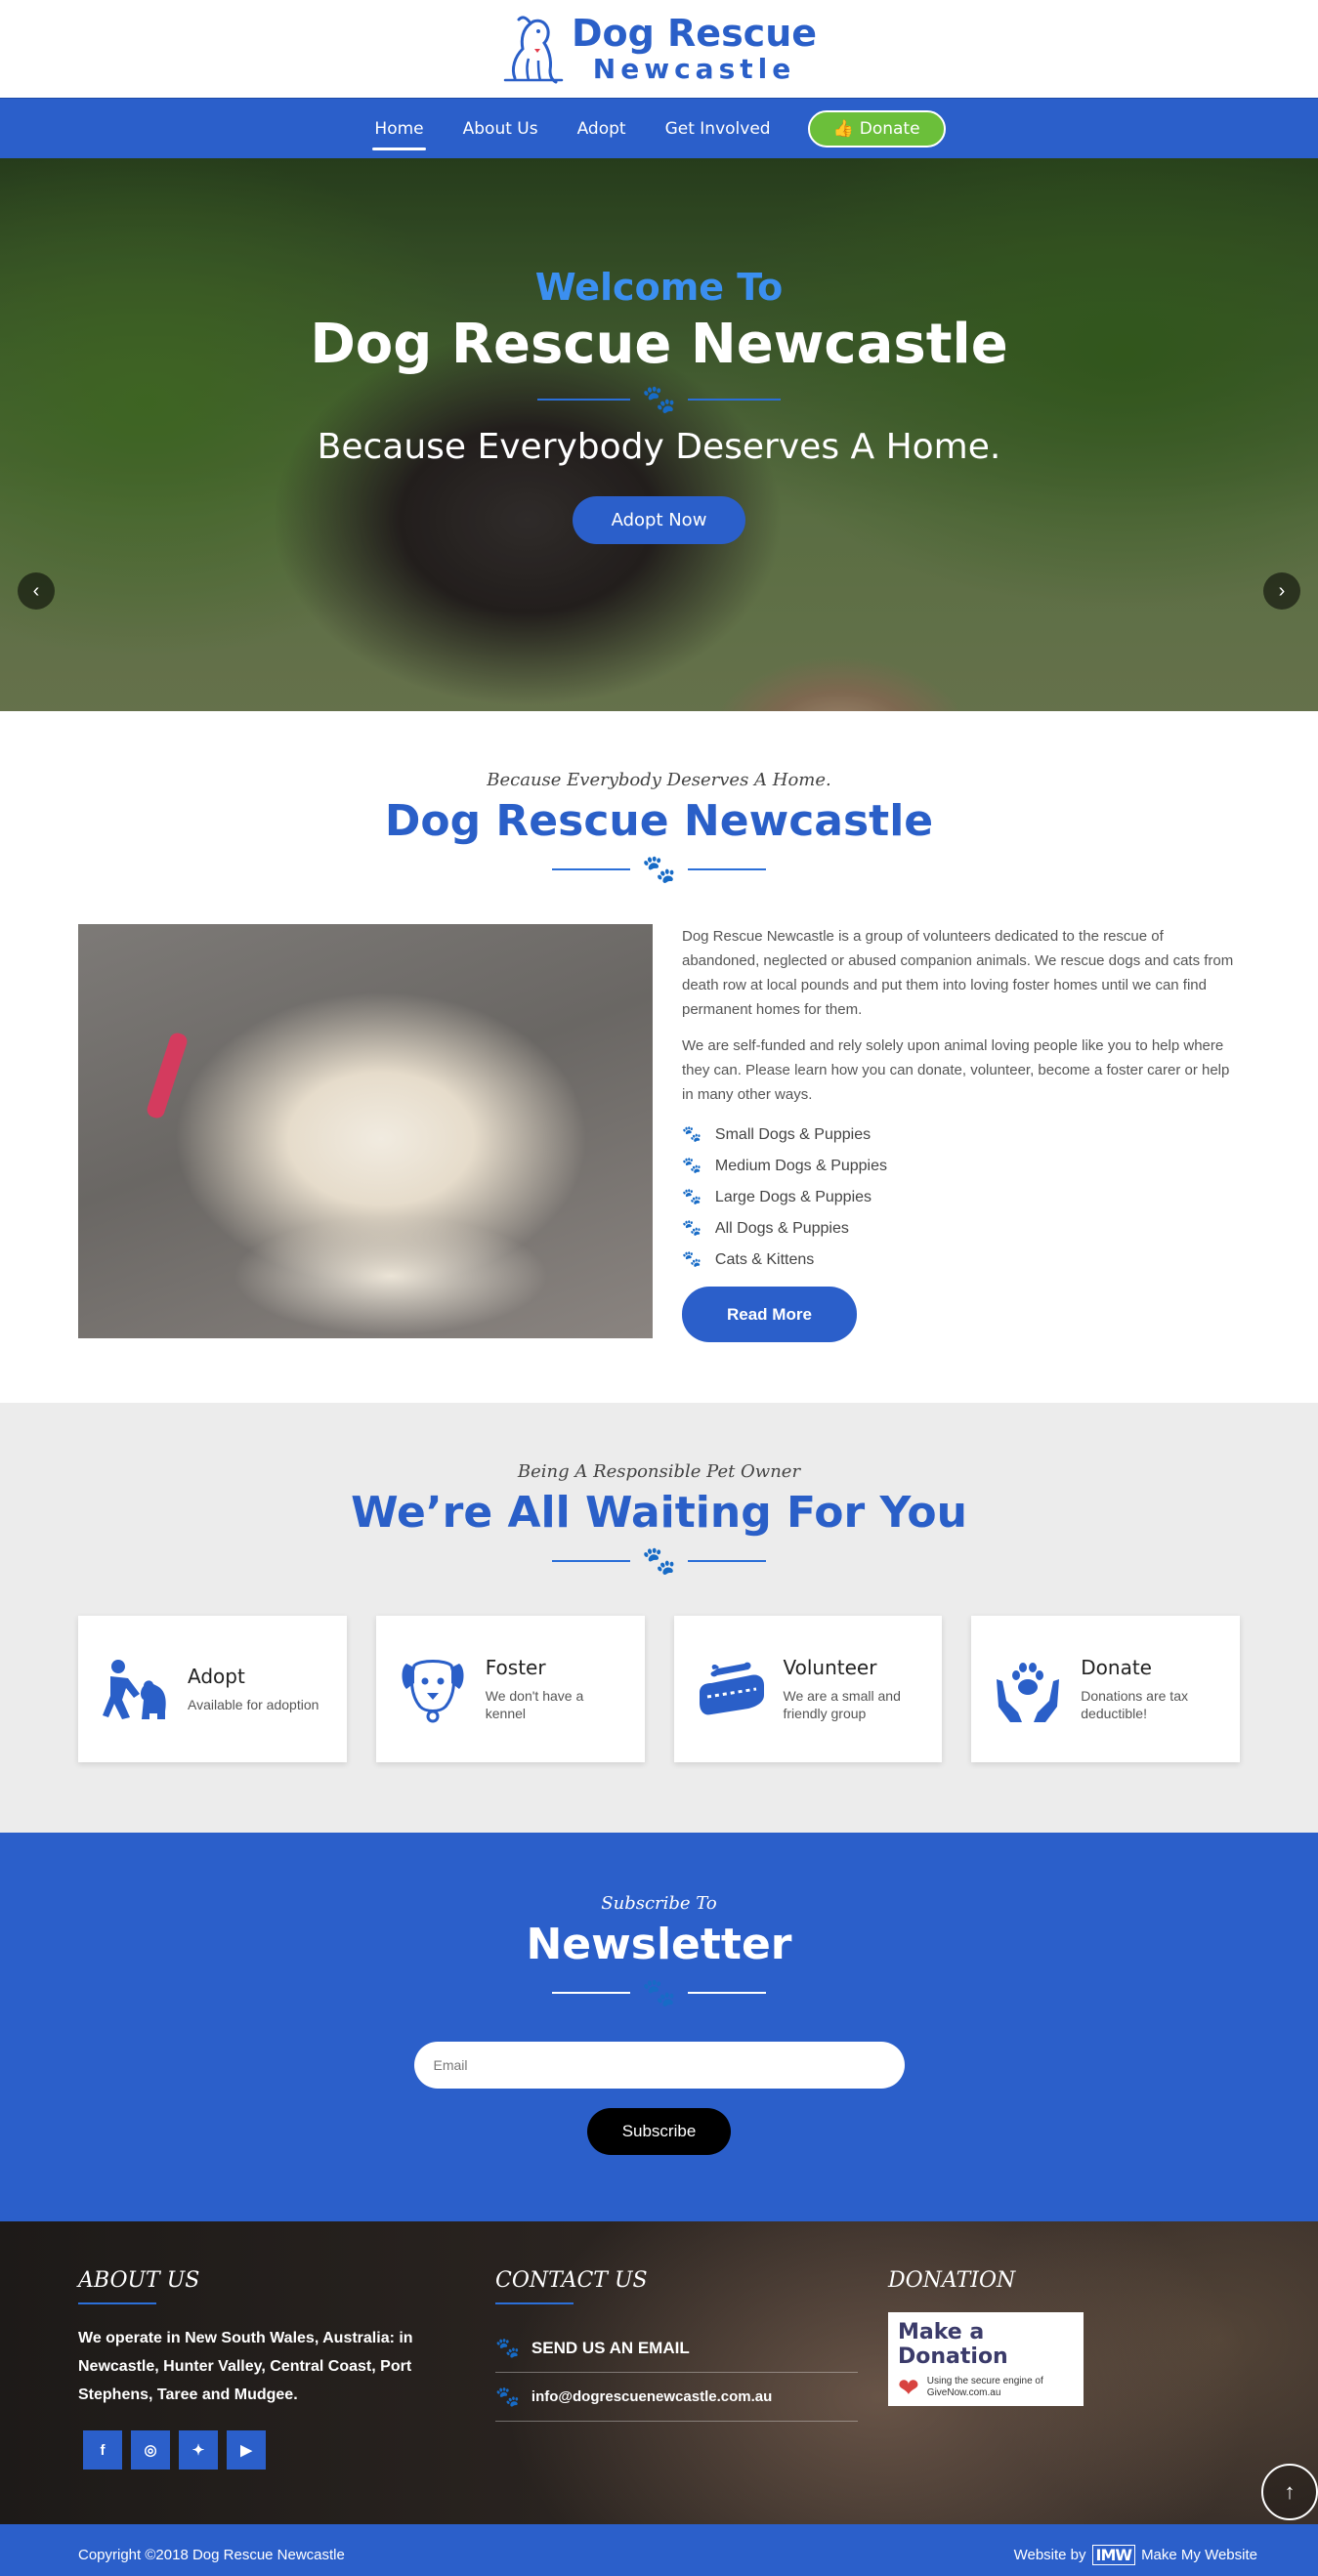 This screenshot has height=2576, width=1318. What do you see at coordinates (1028, 1689) in the screenshot?
I see `hands-paw-icon` at bounding box center [1028, 1689].